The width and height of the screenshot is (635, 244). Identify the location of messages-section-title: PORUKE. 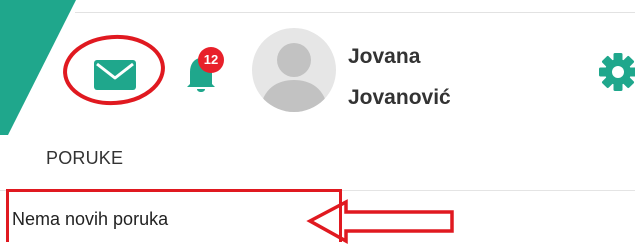
(85, 158).